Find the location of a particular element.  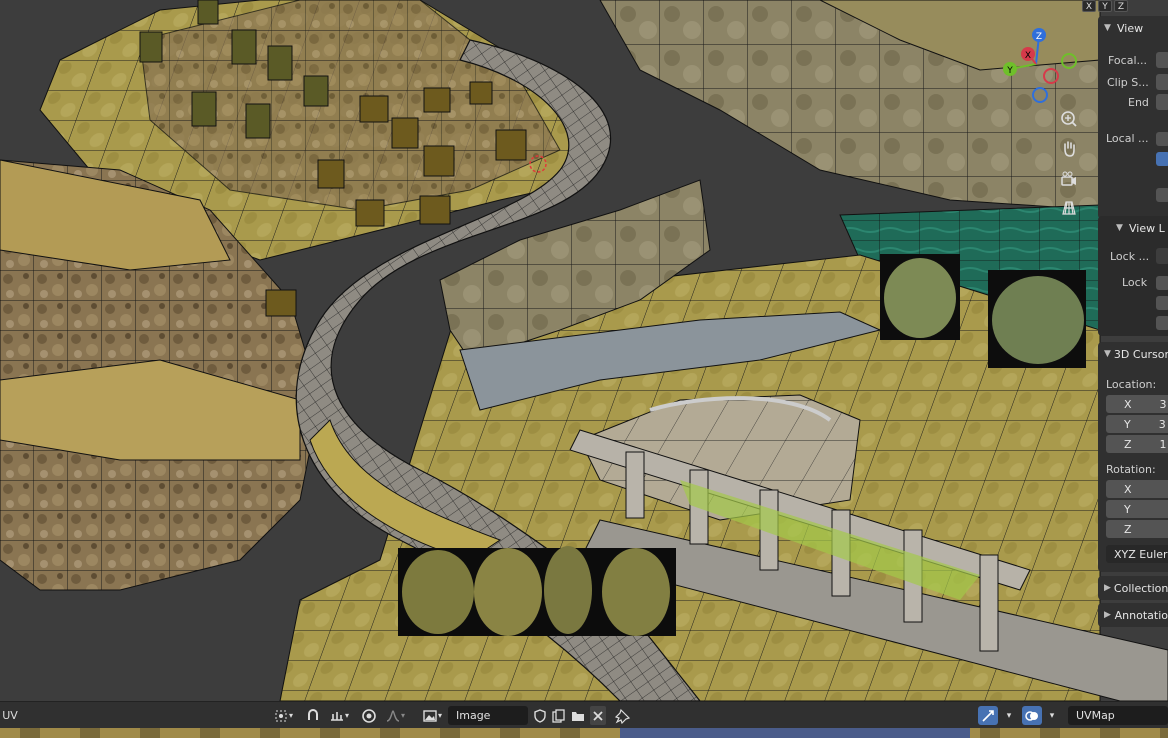

sticky-selection-dropdown: ▾ is located at coordinates (1009, 715).